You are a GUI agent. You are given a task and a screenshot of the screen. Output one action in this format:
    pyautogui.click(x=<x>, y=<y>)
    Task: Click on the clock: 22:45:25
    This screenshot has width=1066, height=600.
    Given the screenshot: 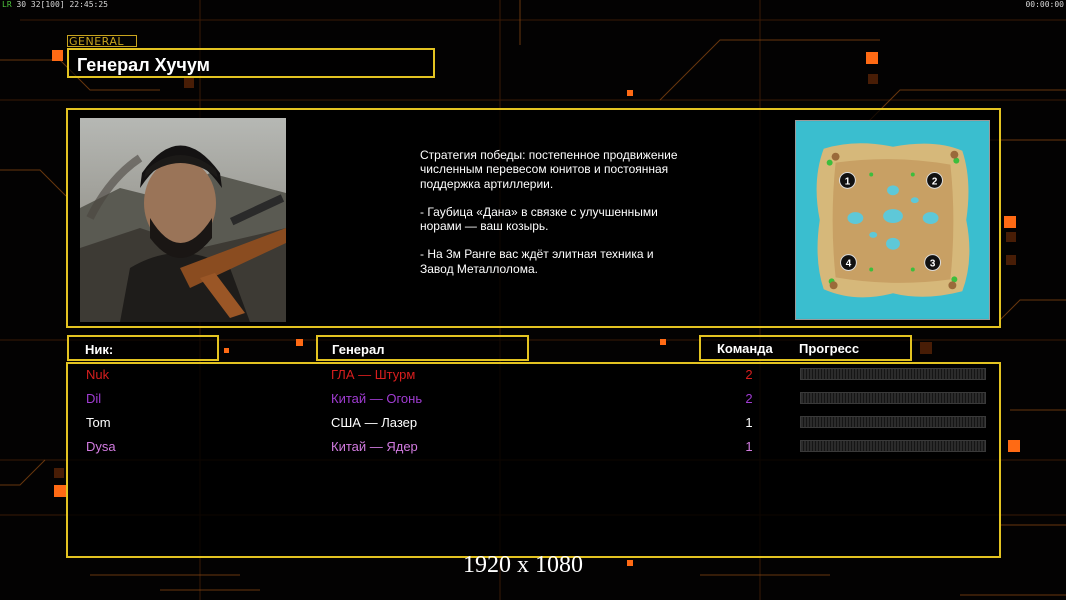 What is the action you would take?
    pyautogui.click(x=88, y=4)
    